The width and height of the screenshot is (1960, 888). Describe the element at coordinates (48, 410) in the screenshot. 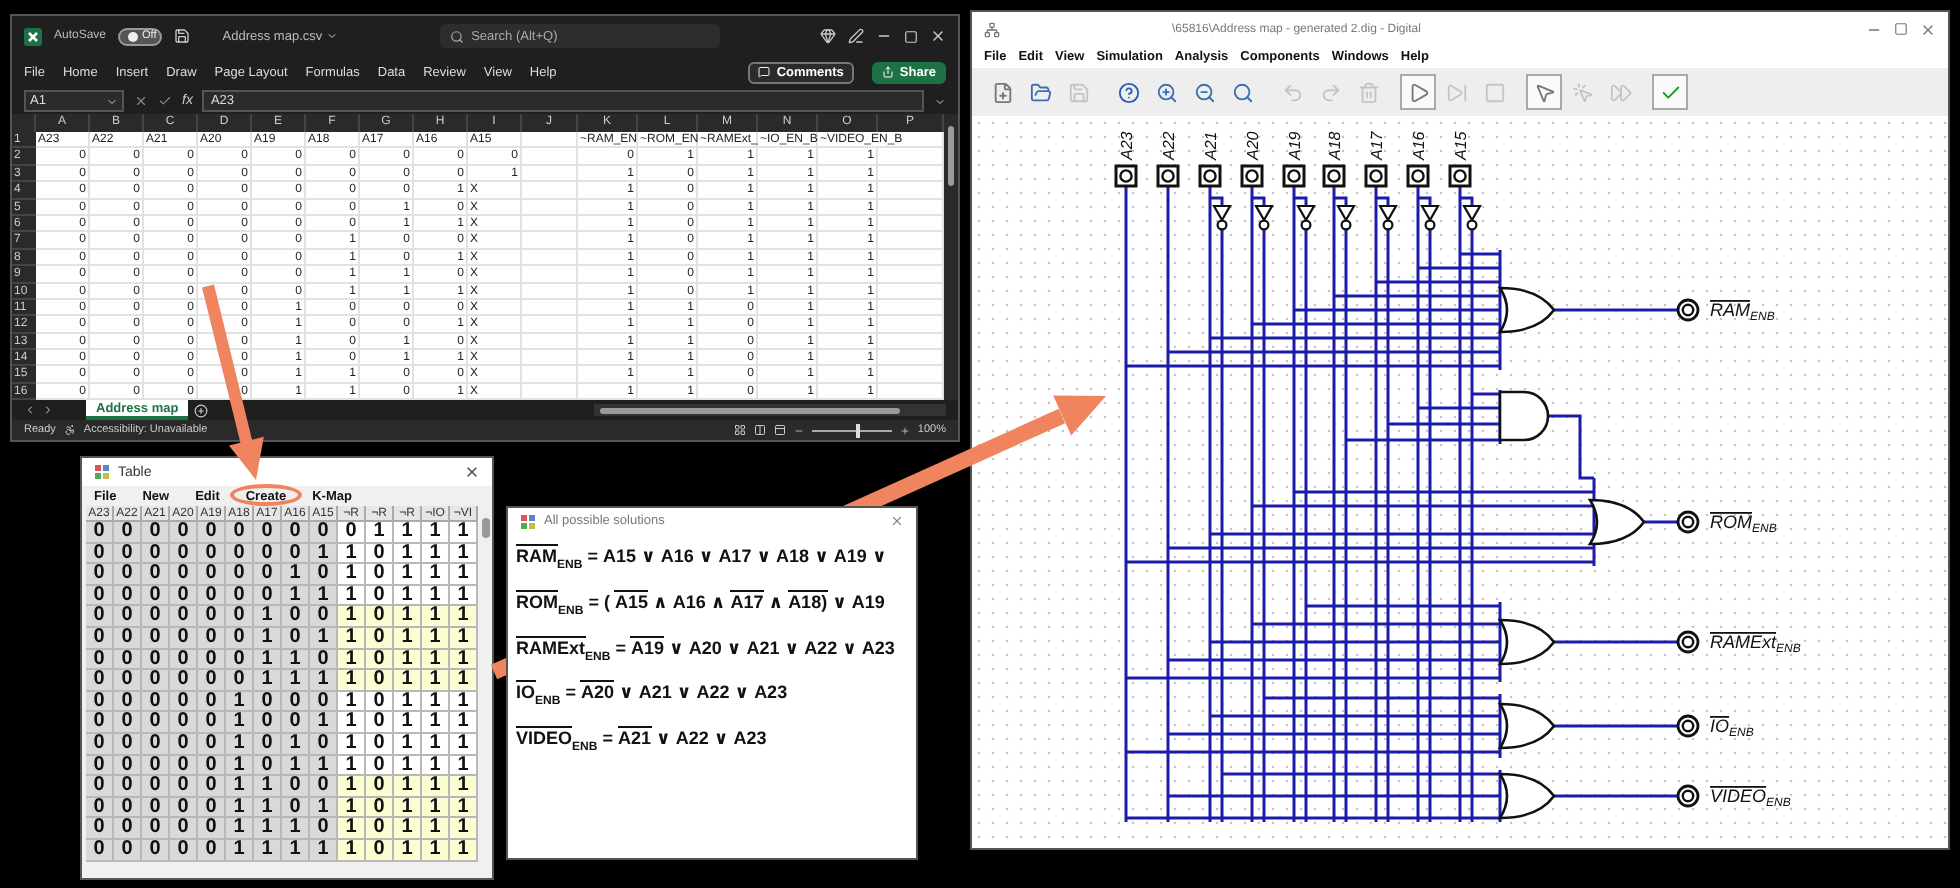

I see `chevron-right-icon` at that location.